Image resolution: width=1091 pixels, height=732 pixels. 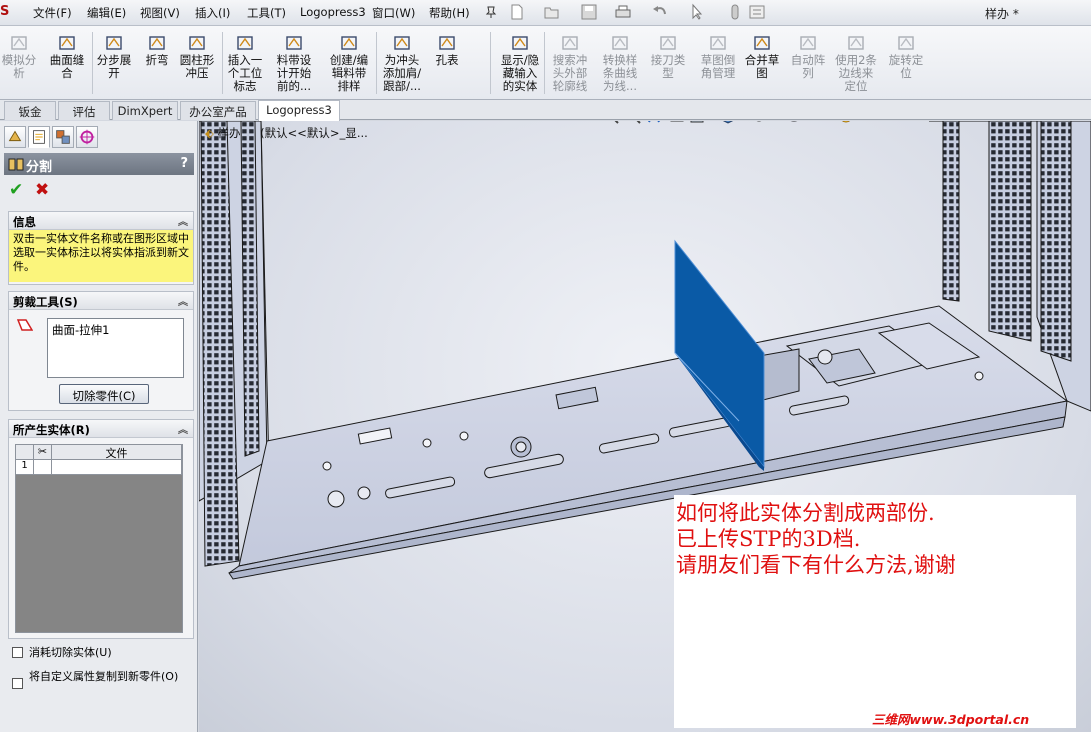 What do you see at coordinates (757, 12) in the screenshot?
I see `options-icon` at bounding box center [757, 12].